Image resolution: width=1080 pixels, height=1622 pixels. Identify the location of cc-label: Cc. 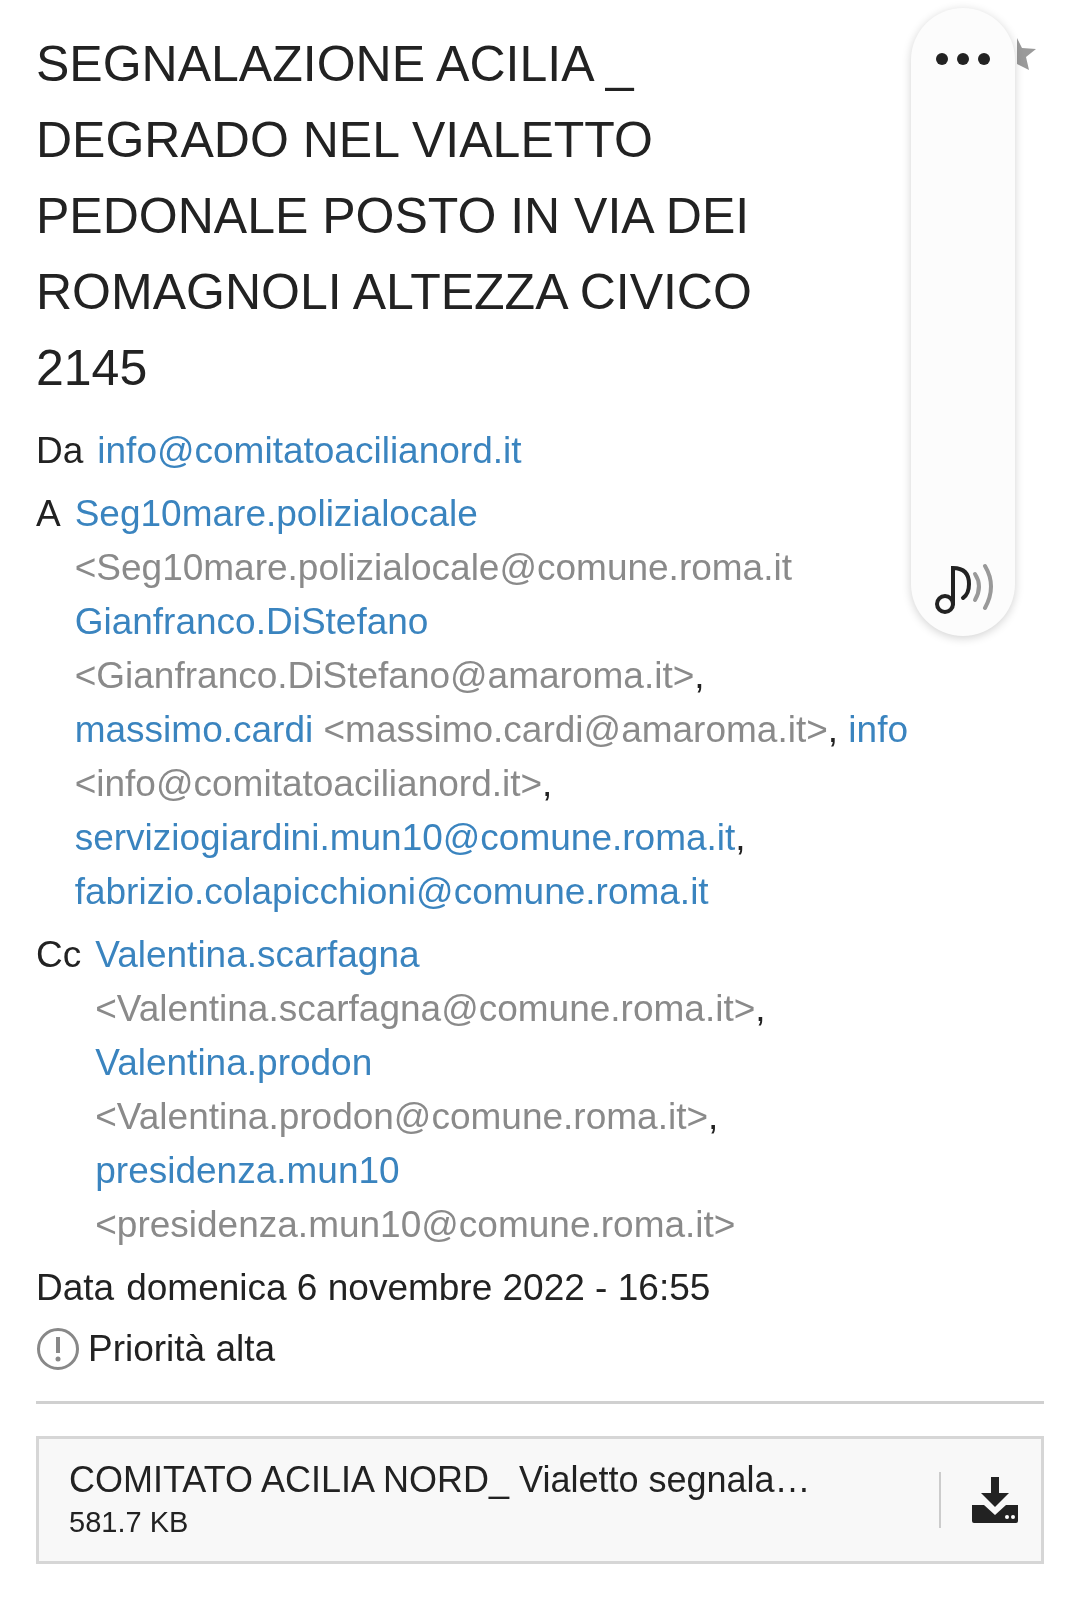
(59, 955).